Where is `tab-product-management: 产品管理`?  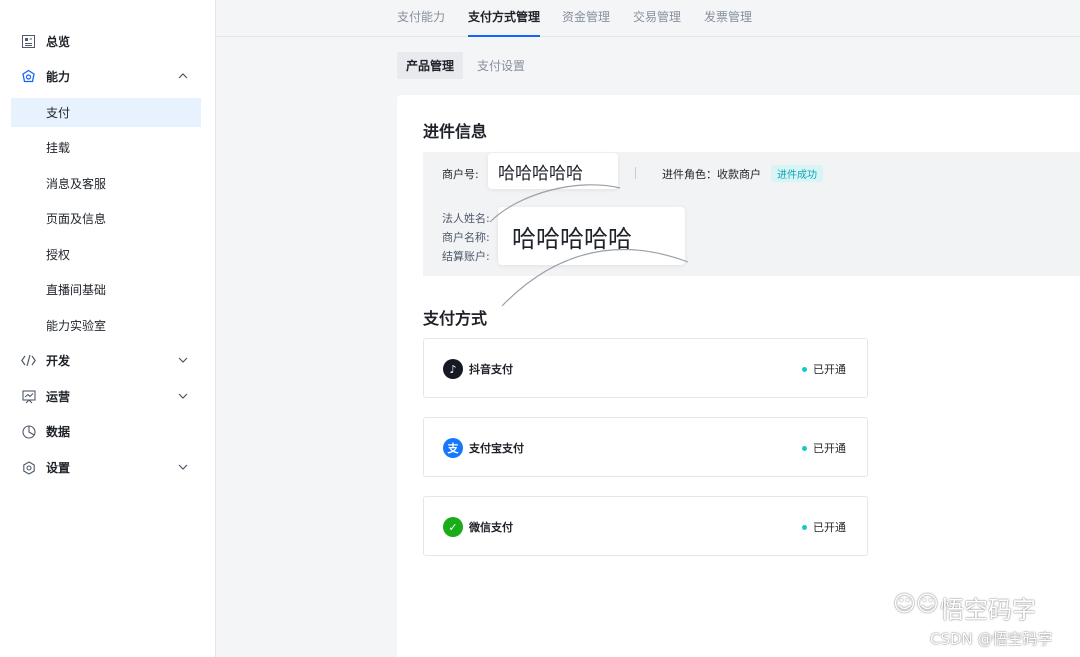
tab-product-management: 产品管理 is located at coordinates (430, 65).